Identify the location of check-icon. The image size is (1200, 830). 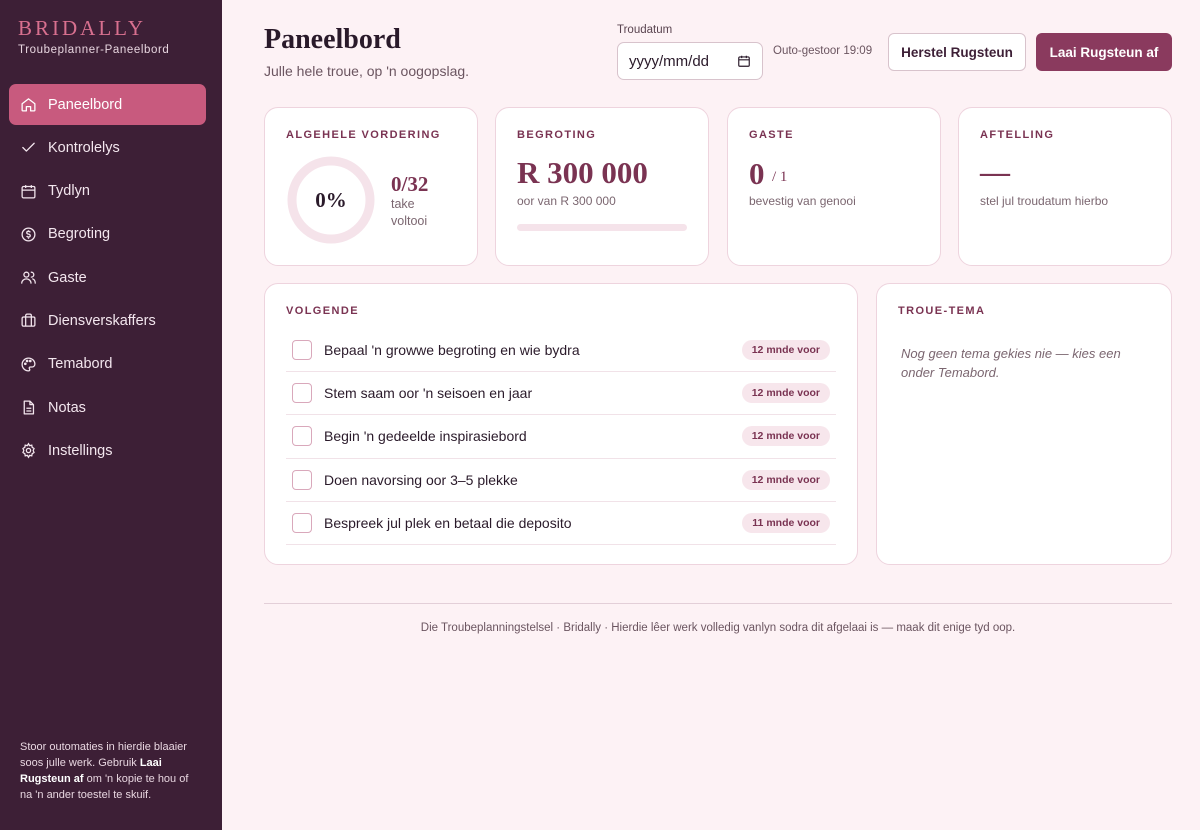
(28, 147).